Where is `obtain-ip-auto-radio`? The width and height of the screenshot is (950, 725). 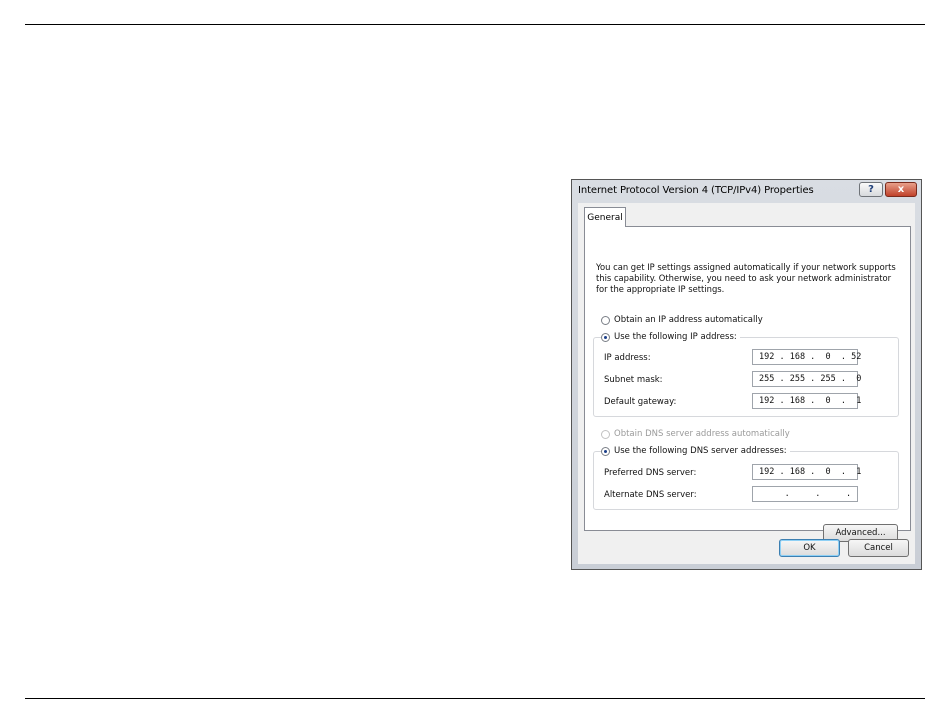 obtain-ip-auto-radio is located at coordinates (605, 320).